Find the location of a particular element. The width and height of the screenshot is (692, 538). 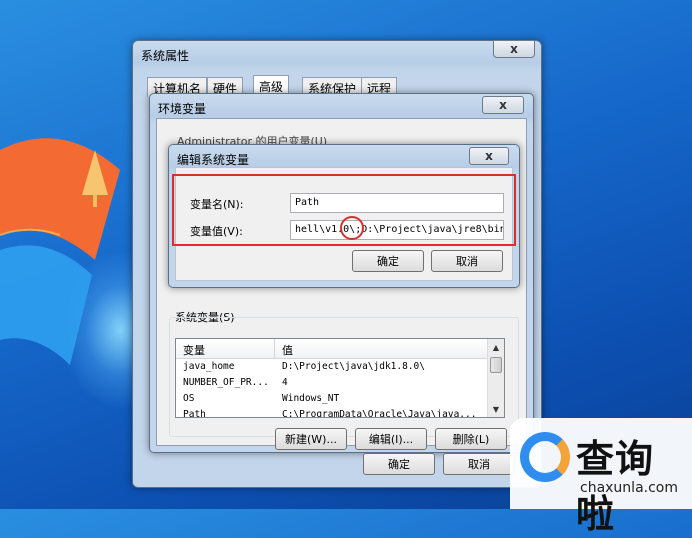

table-scrollbar: ▲ ▼ is located at coordinates (495, 378).